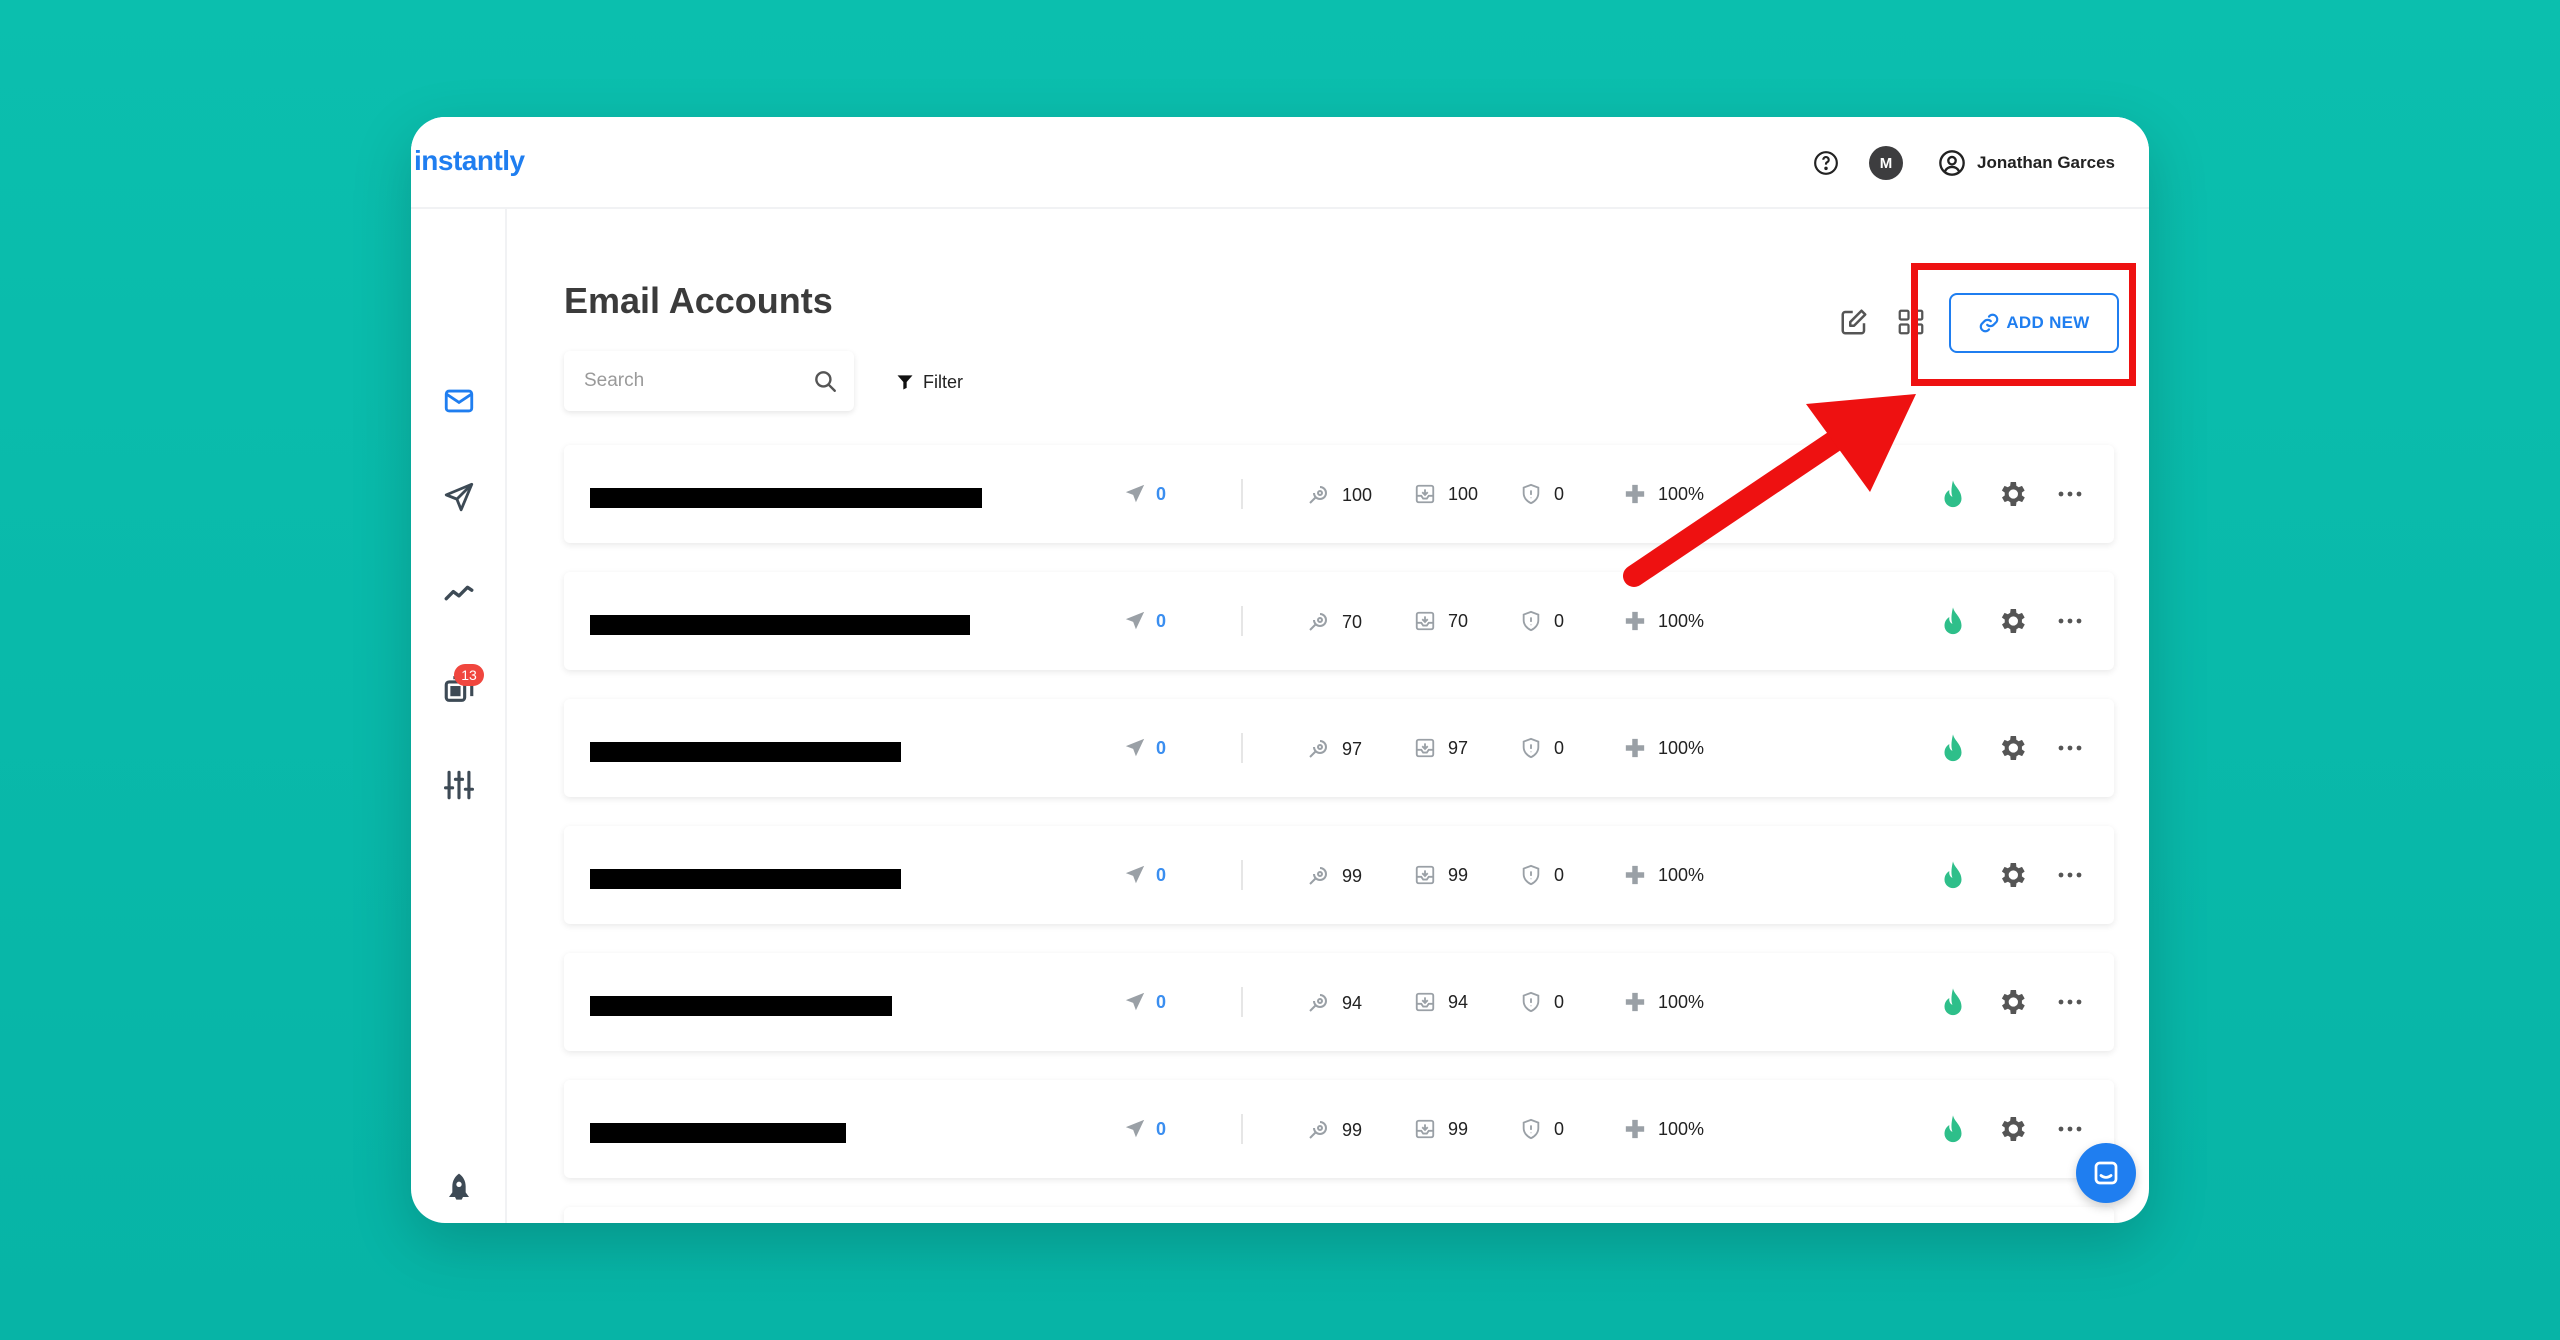 The image size is (2560, 1340). I want to click on warmup-count: 100, so click(1339, 495).